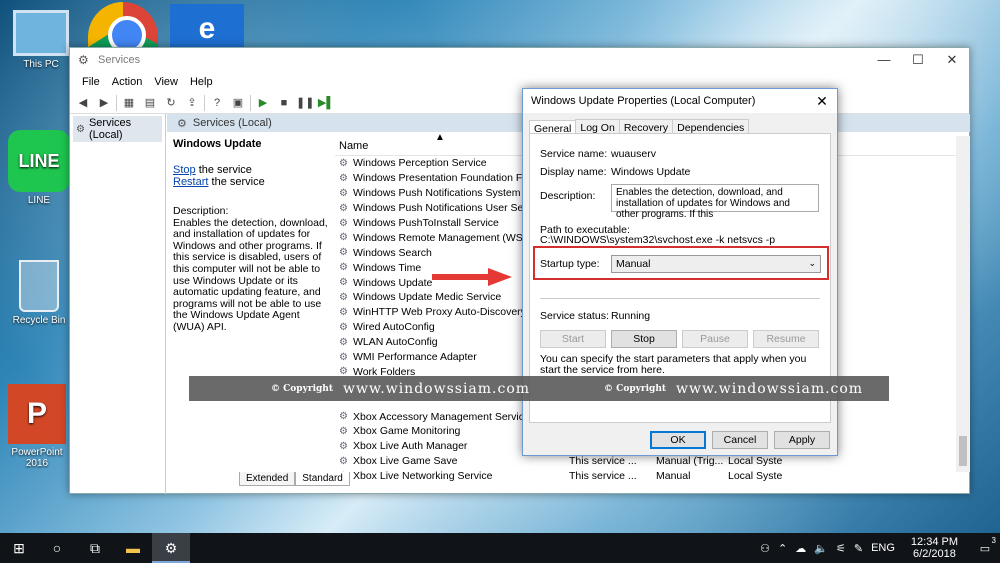  What do you see at coordinates (392, 252) in the screenshot?
I see `service-name: Windows Search` at bounding box center [392, 252].